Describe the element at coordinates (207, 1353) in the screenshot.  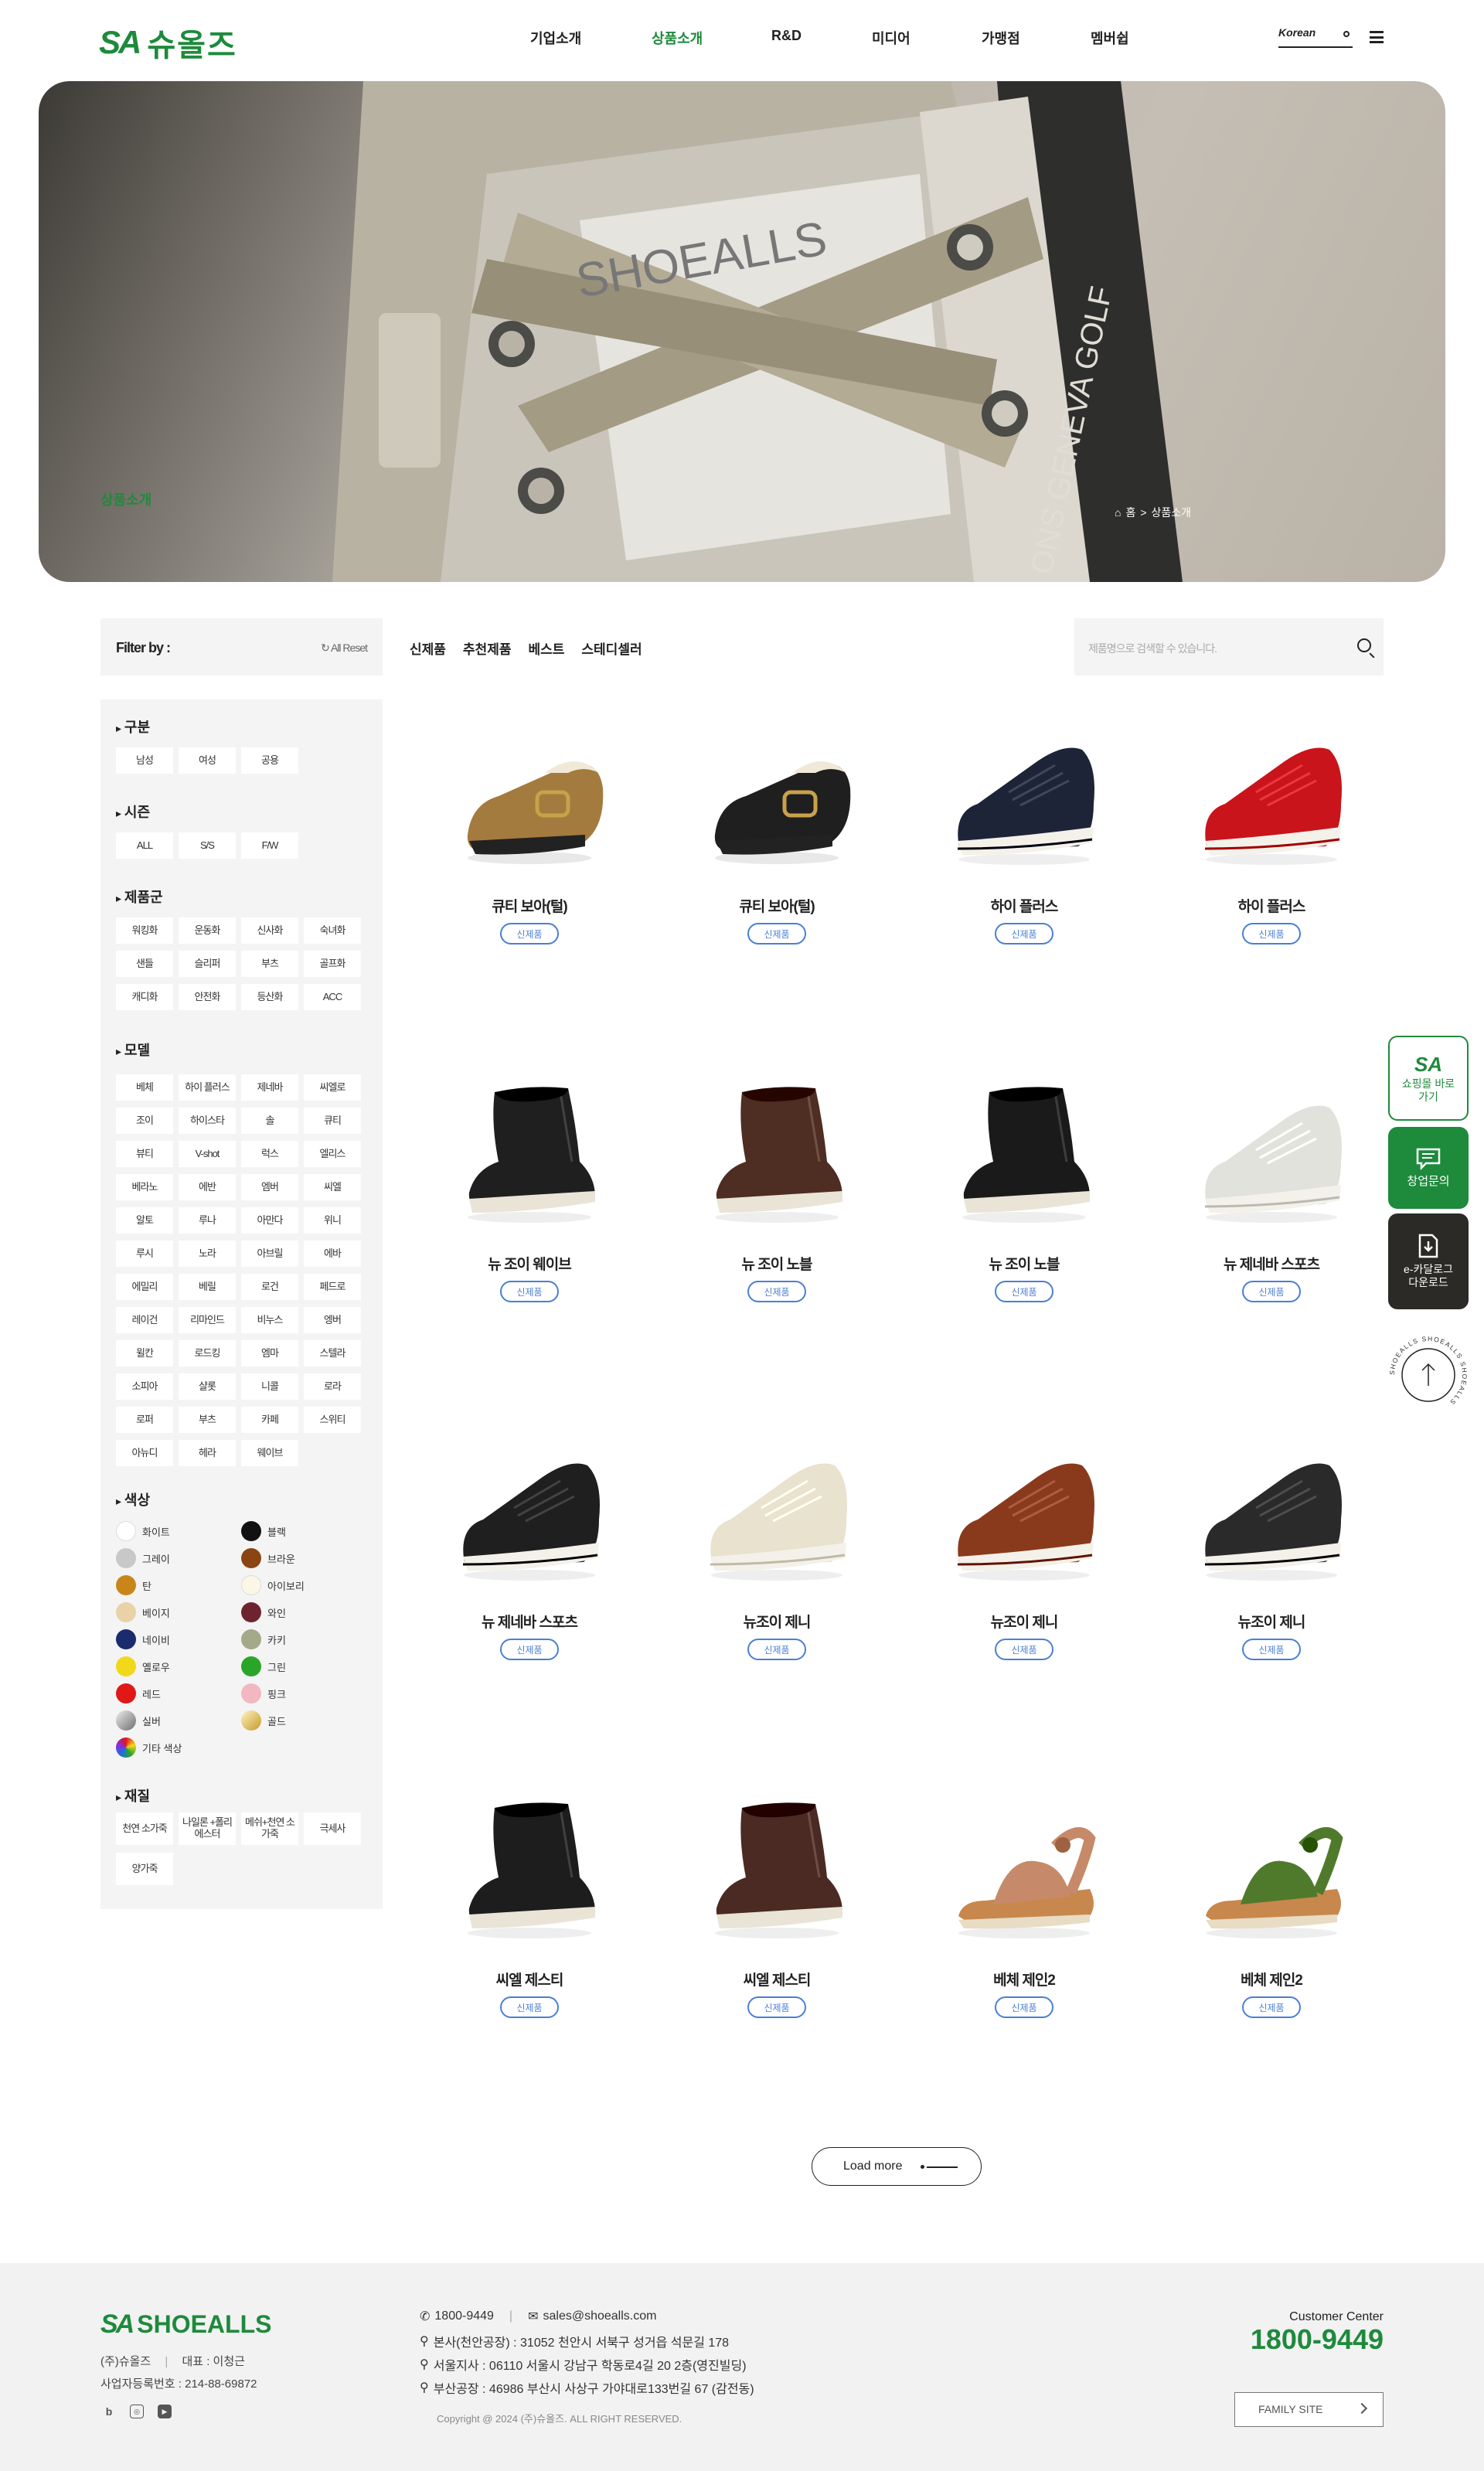
I see `filter-chip-model: 로드킹` at that location.